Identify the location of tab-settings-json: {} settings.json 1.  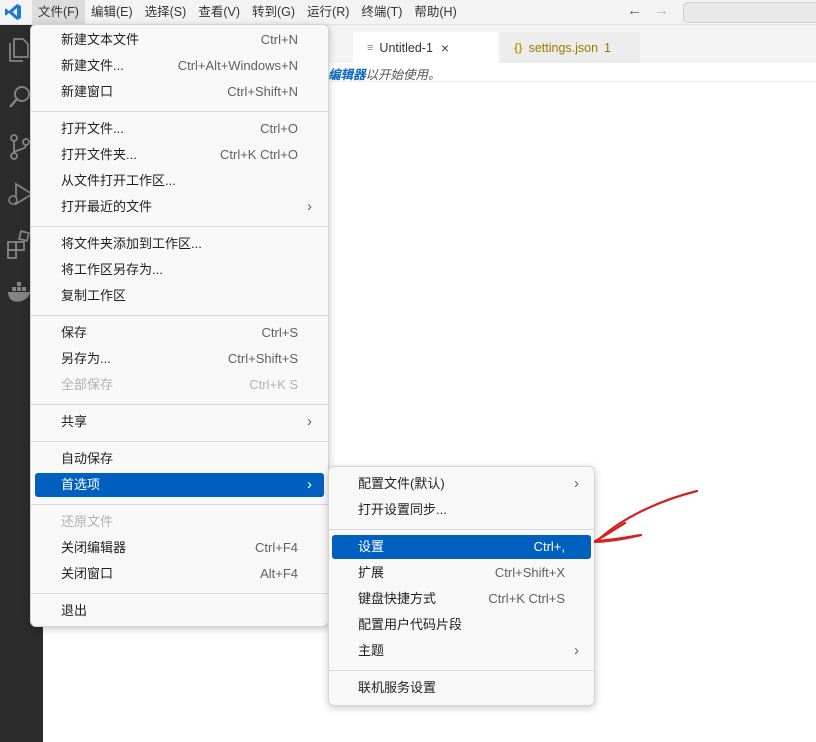
(570, 47).